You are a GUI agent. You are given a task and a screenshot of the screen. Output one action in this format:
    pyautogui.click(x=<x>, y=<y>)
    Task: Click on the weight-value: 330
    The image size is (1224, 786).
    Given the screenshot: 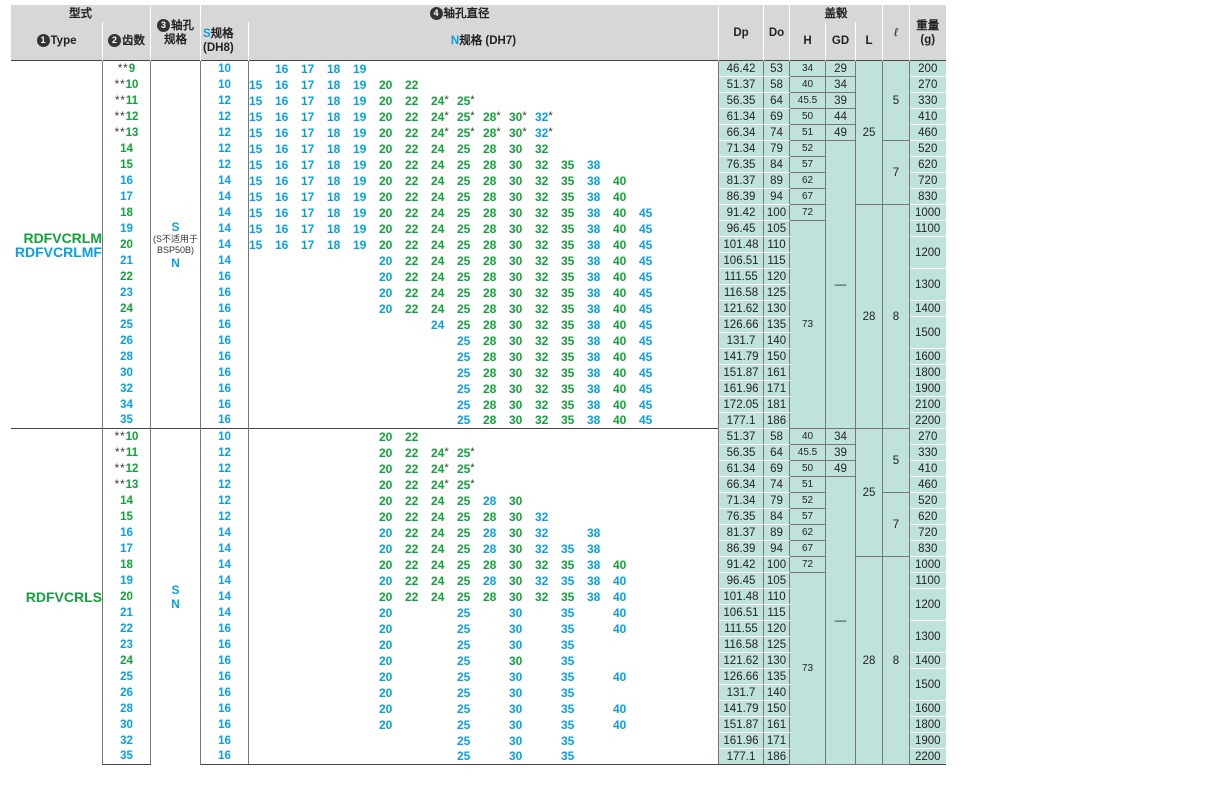 What is the action you would take?
    pyautogui.click(x=927, y=452)
    